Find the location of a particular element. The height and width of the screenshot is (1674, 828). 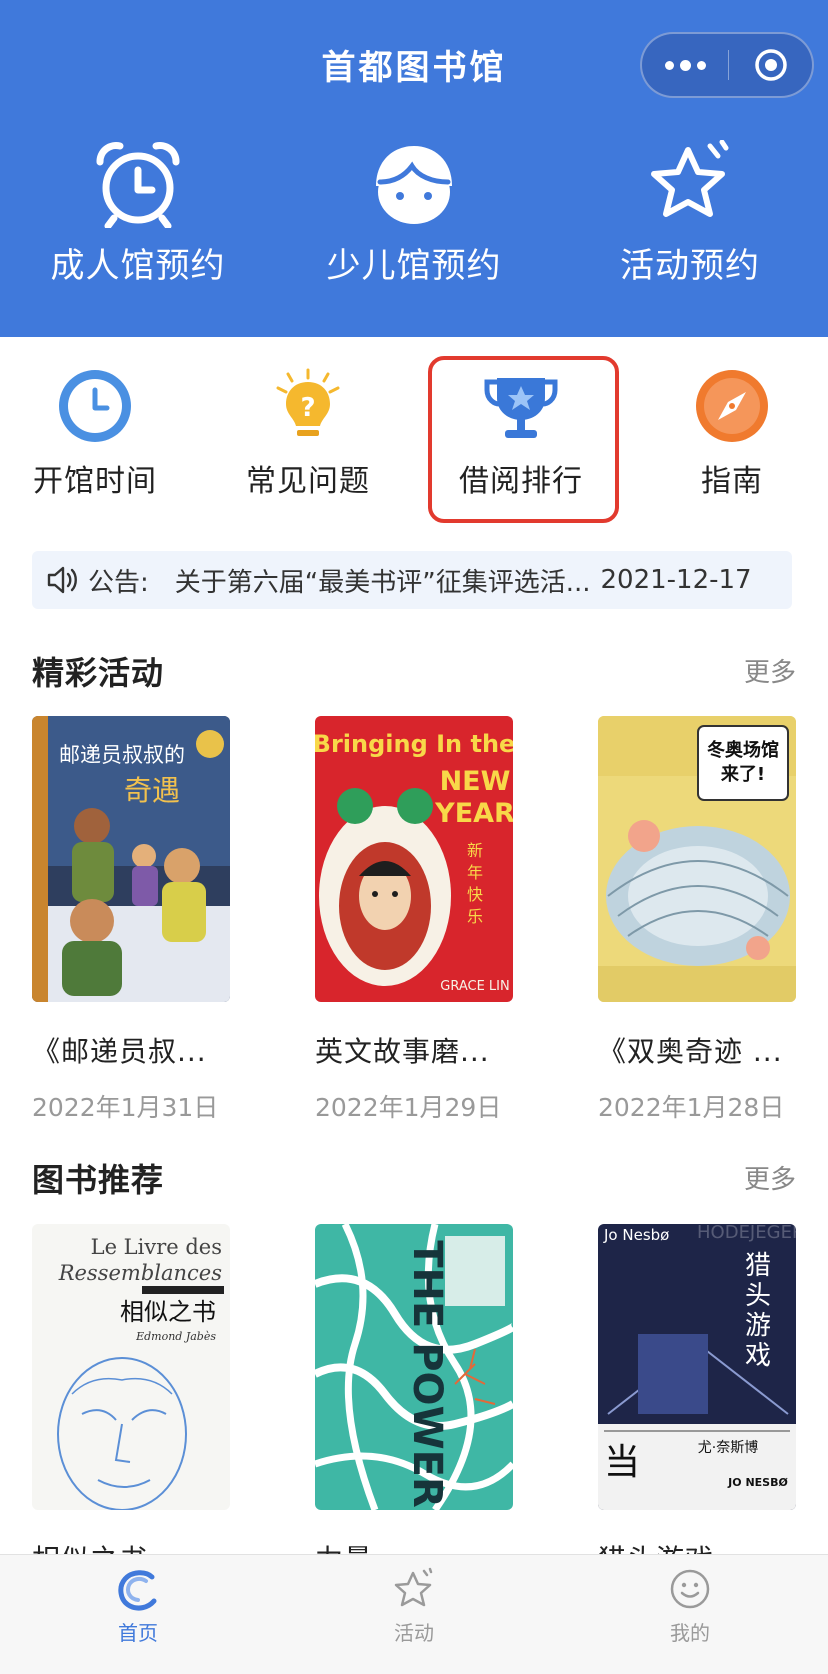

tab-bar: 首页 活动 我的 is located at coordinates (414, 1614).